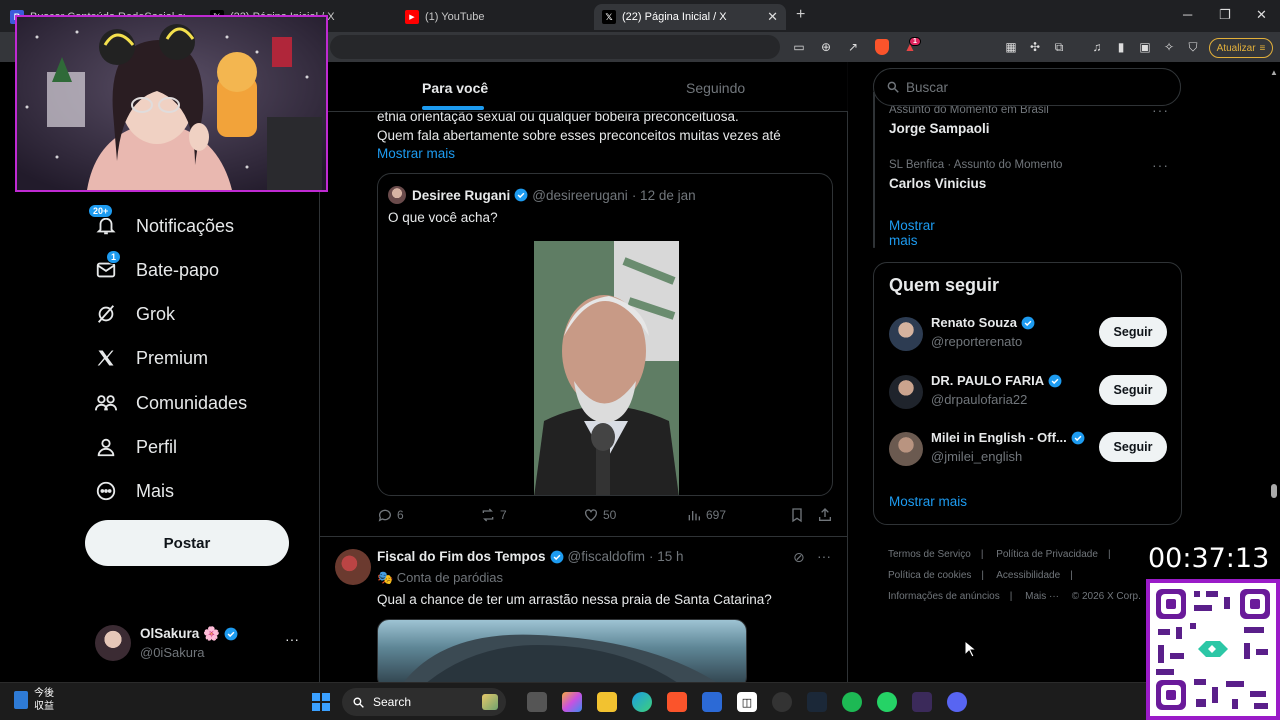 The width and height of the screenshot is (1280, 720). Describe the element at coordinates (893, 87) in the screenshot. I see `search-icon` at that location.